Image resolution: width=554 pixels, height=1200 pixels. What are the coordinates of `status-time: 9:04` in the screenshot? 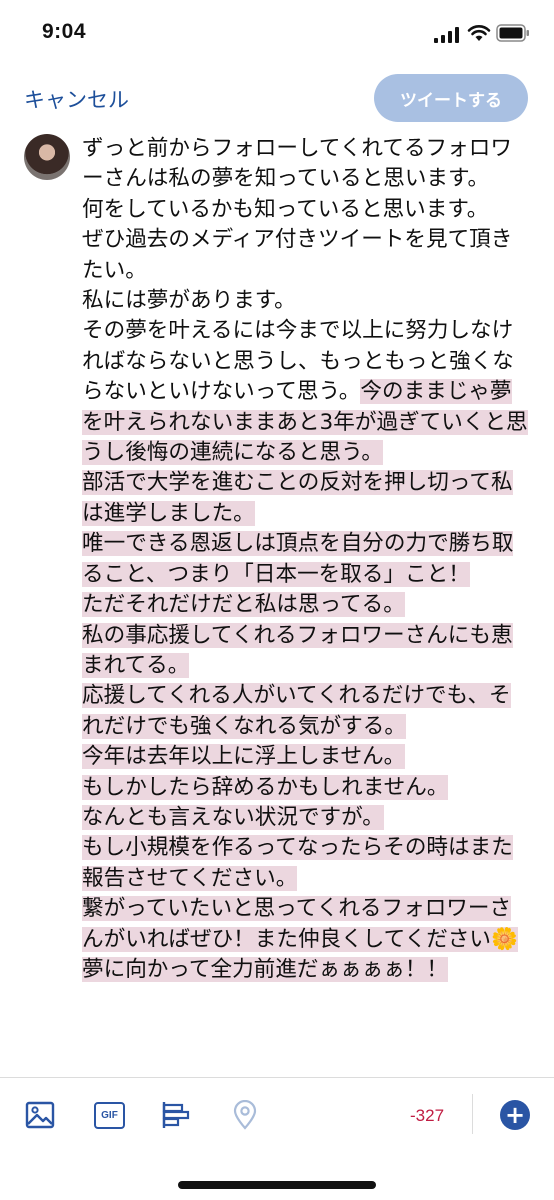 It's located at (64, 31).